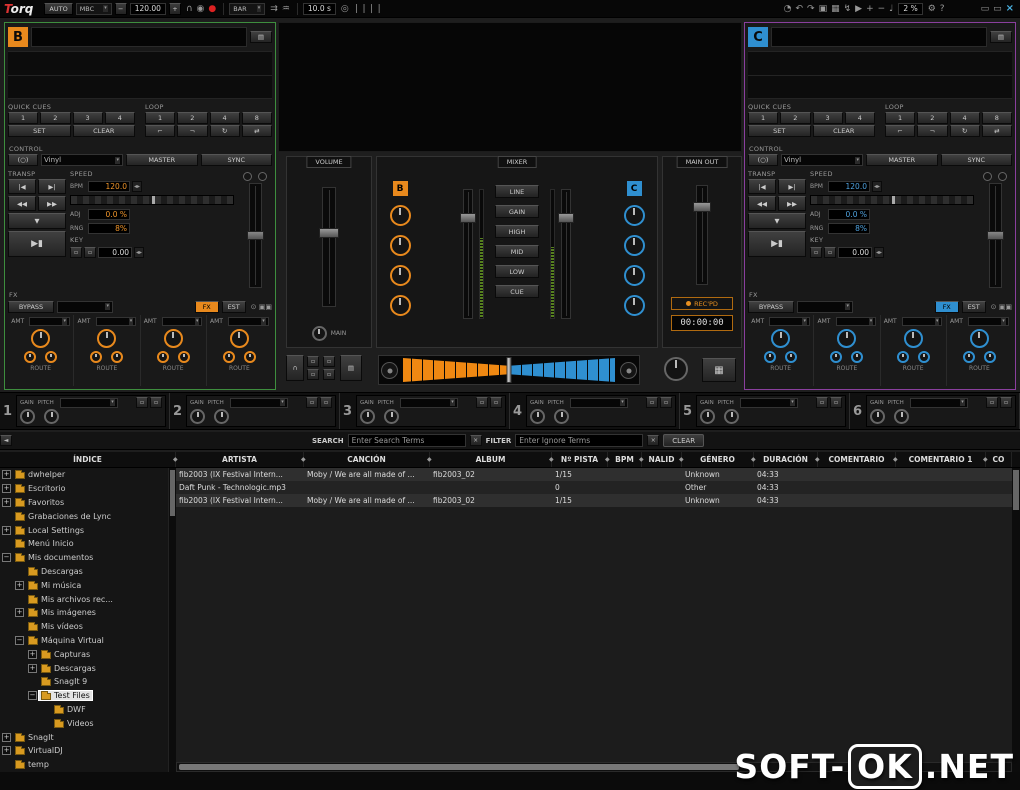 This screenshot has width=1020, height=790. What do you see at coordinates (84, 503) in the screenshot?
I see `tree-item: + Favoritos` at bounding box center [84, 503].